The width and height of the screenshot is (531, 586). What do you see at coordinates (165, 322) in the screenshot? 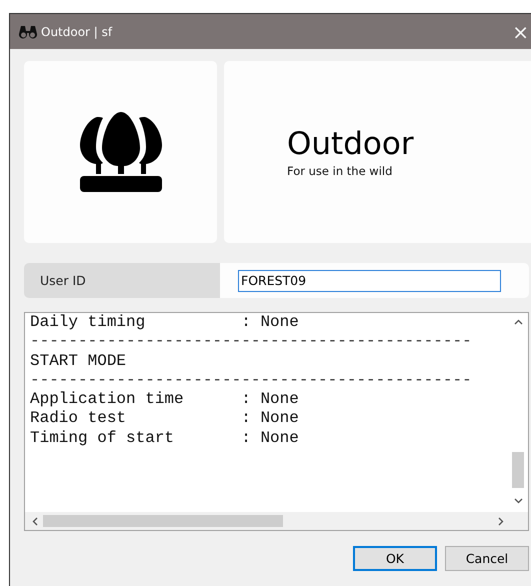
I see `log-line: Daily timing : None` at bounding box center [165, 322].